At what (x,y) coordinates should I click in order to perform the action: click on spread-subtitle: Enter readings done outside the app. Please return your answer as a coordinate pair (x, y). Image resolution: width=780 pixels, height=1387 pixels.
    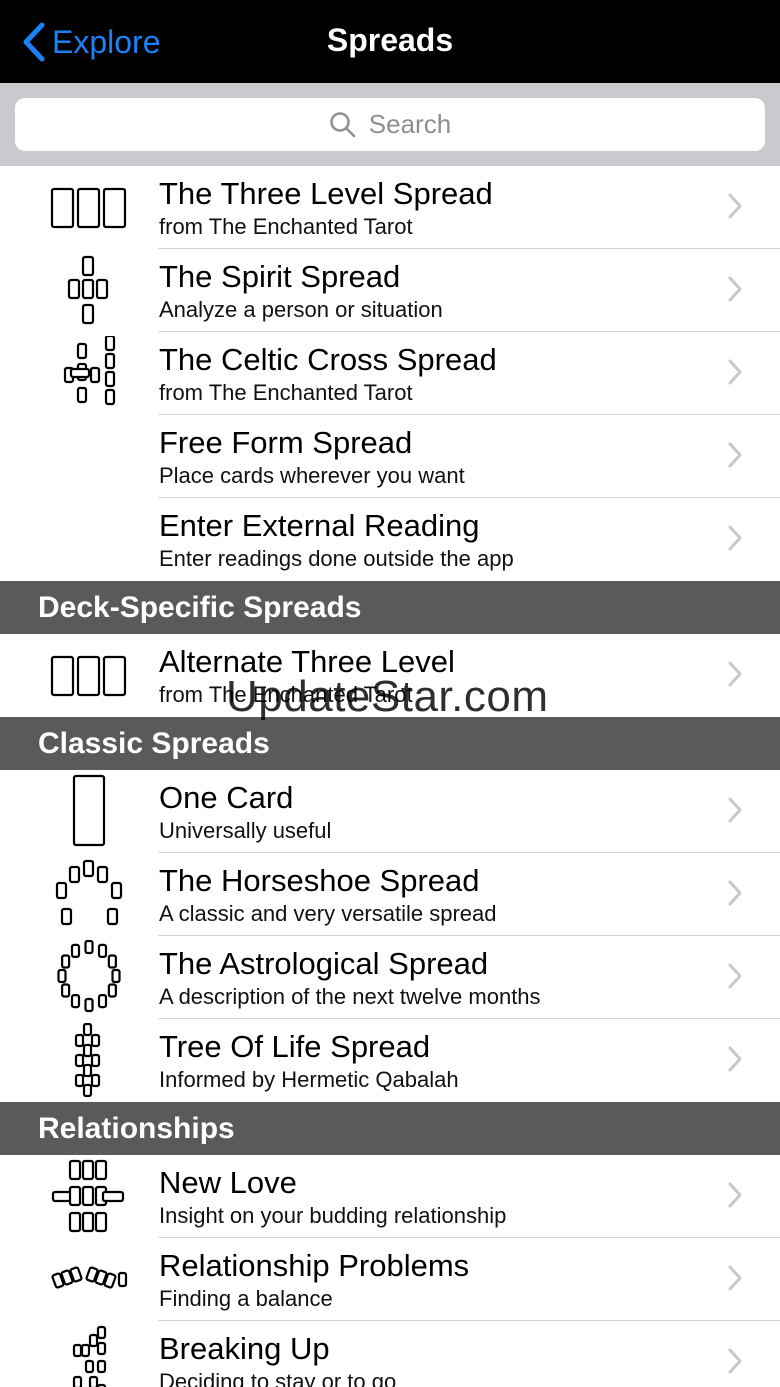
    Looking at the image, I should click on (336, 558).